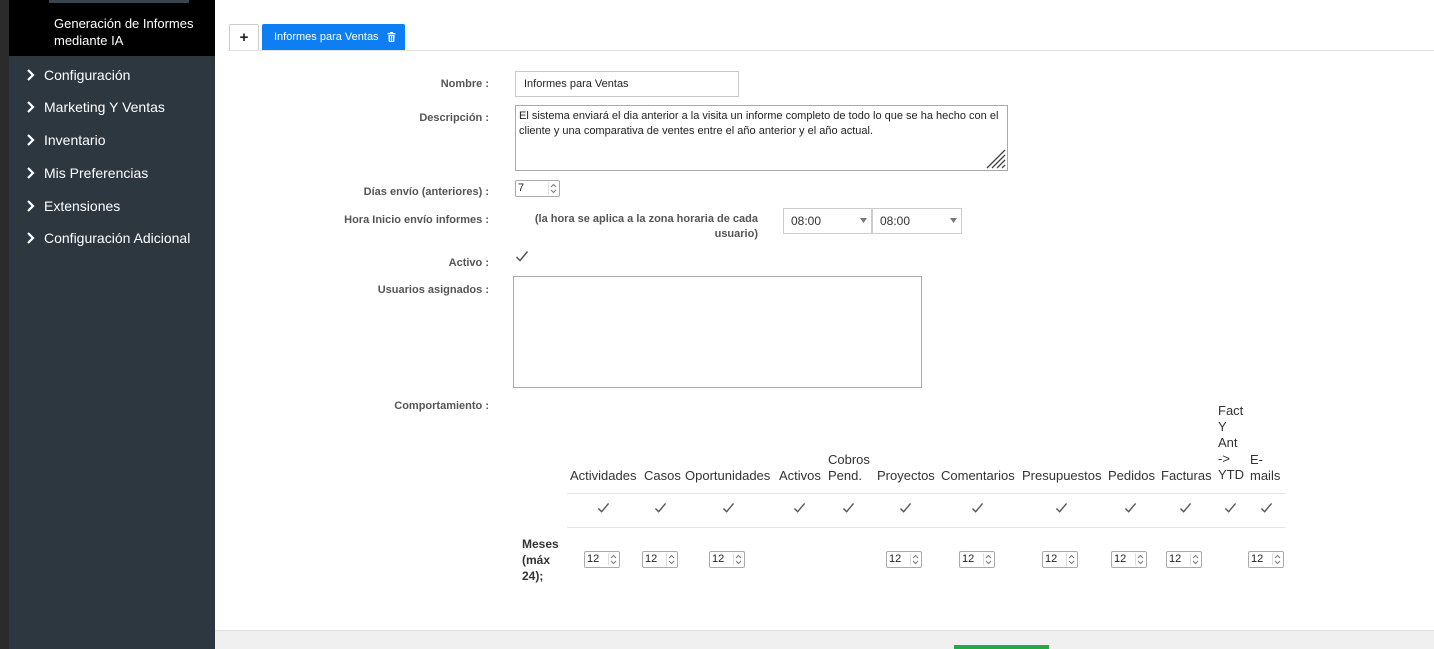 This screenshot has width=1434, height=649. Describe the element at coordinates (1265, 467) in the screenshot. I see `col-header-emails: E-mails` at that location.